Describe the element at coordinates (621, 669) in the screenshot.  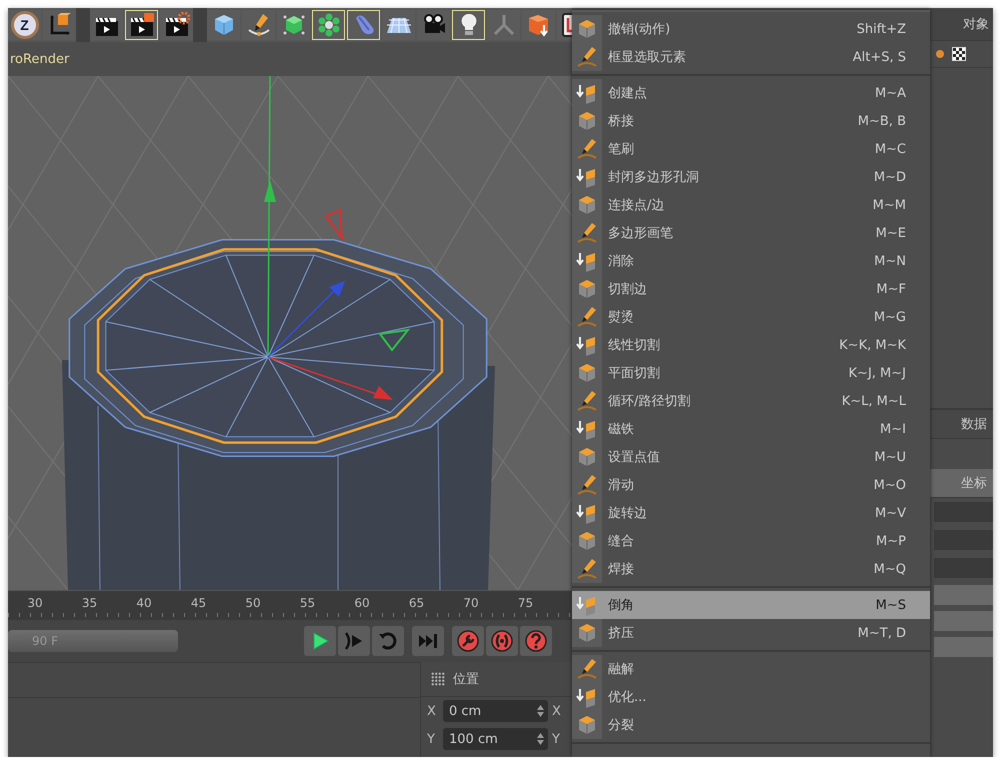
I see `menu-label: 融解` at that location.